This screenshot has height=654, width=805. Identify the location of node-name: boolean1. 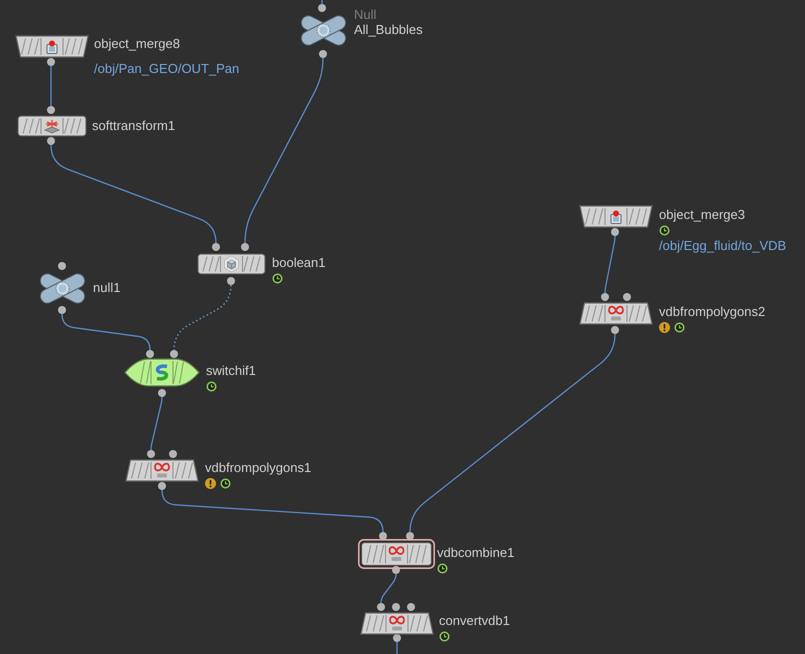
(299, 263).